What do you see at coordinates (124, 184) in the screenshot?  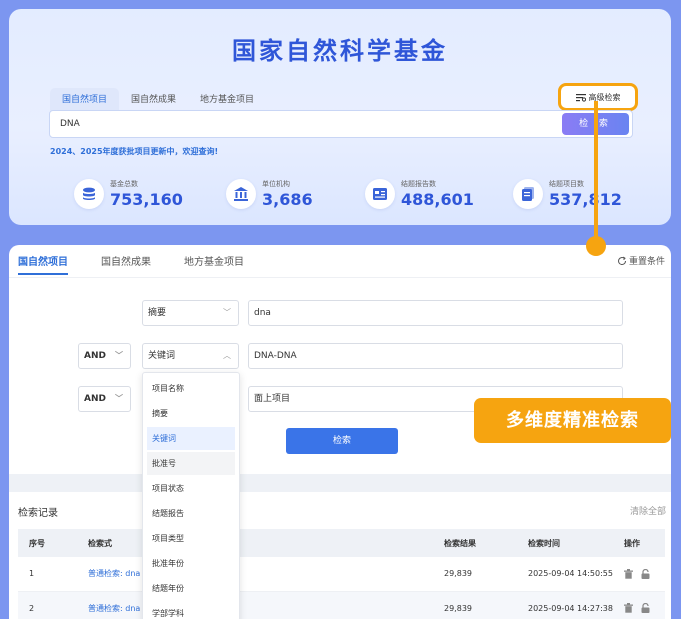 I see `stat-label: 基金总数` at bounding box center [124, 184].